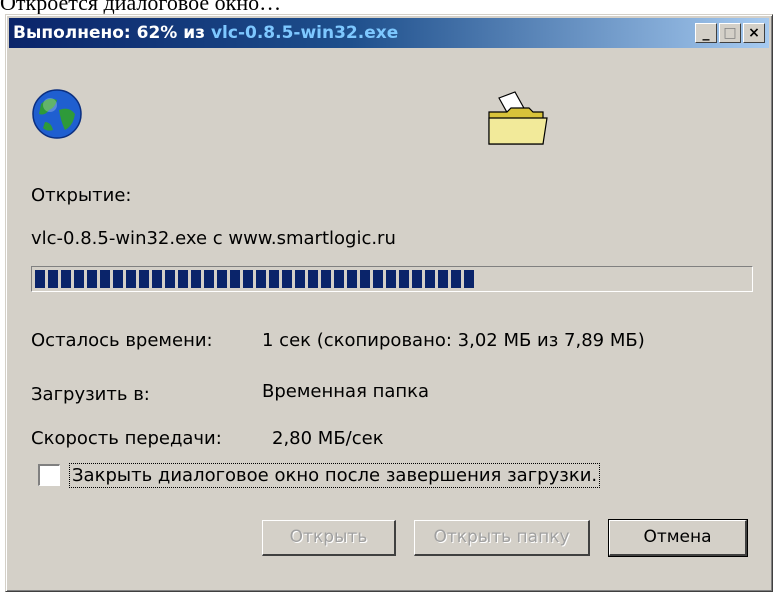  What do you see at coordinates (213, 238) in the screenshot?
I see `file-source: vlc-0.8.5-win32.exe с www.smartlogic.ru` at bounding box center [213, 238].